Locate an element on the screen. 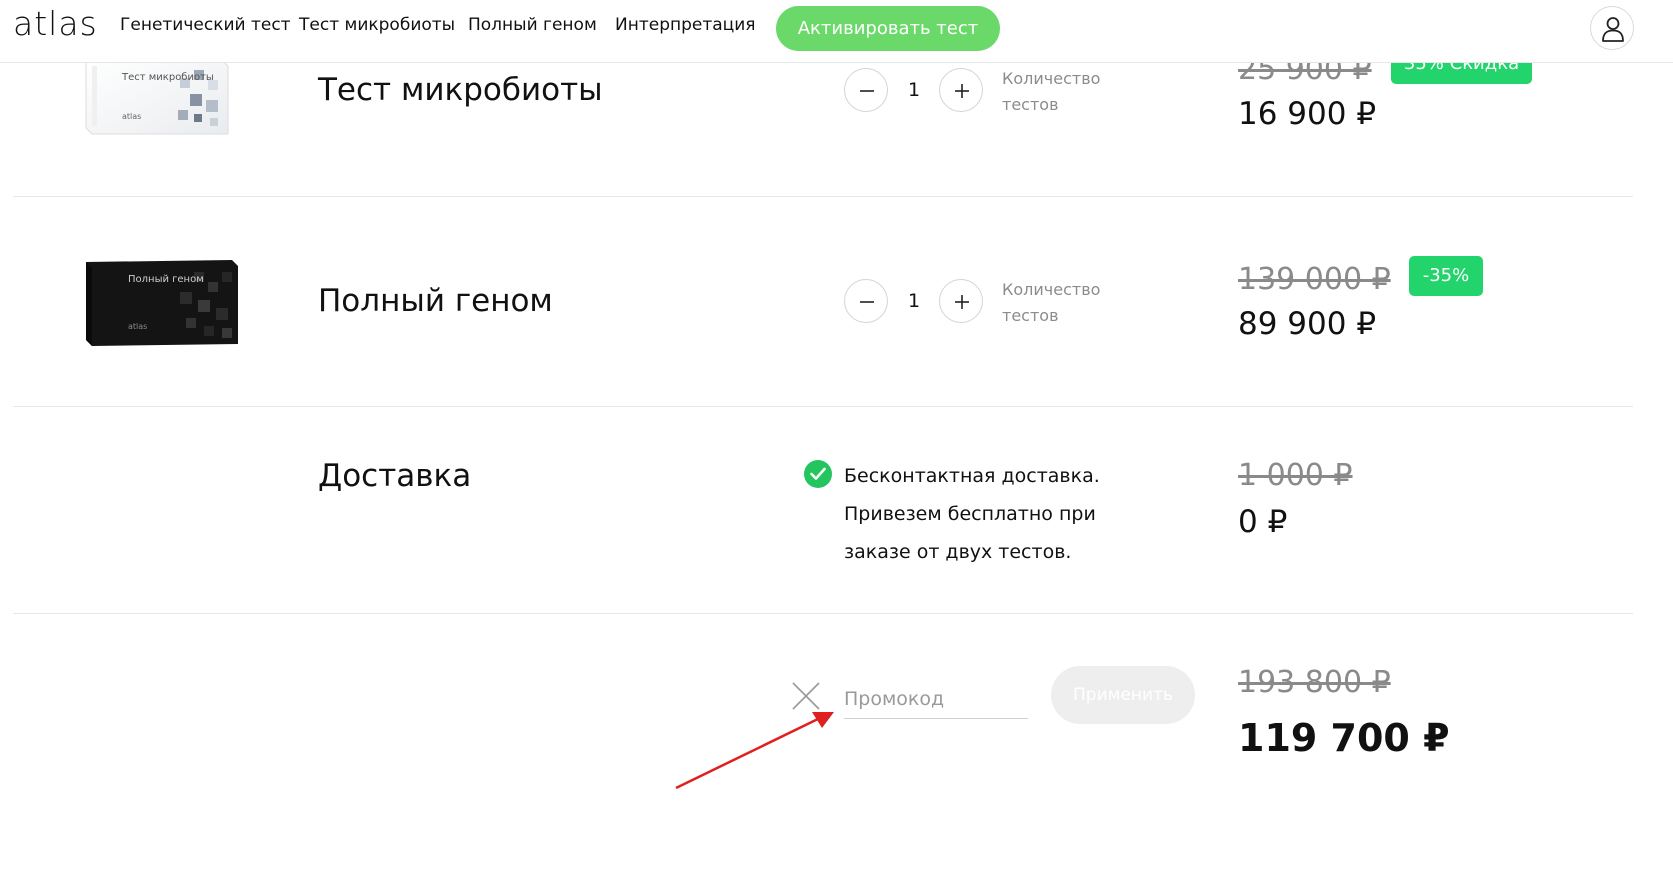  promo-code-input is located at coordinates (936, 699).